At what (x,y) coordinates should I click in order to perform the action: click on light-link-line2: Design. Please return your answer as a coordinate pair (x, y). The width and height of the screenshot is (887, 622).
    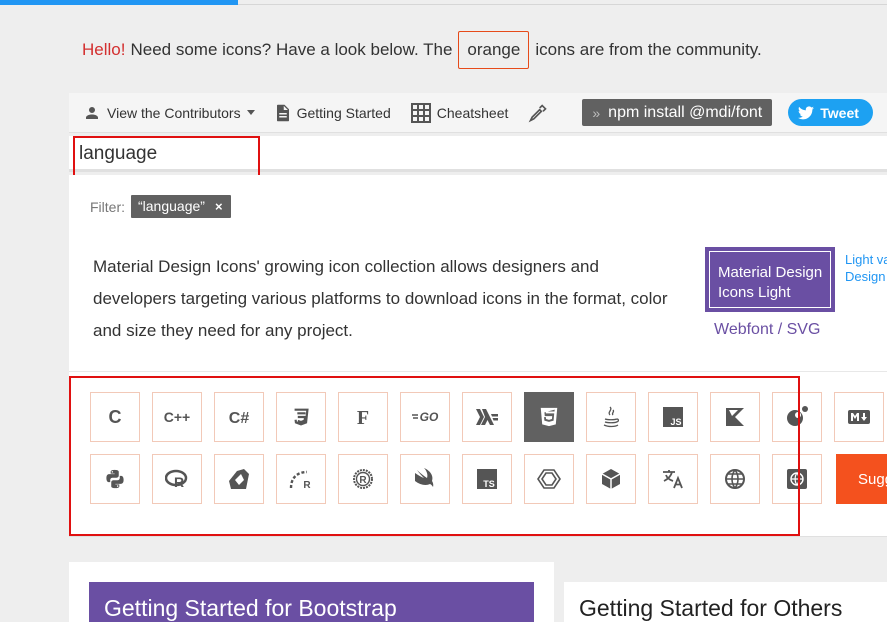
    Looking at the image, I should click on (865, 276).